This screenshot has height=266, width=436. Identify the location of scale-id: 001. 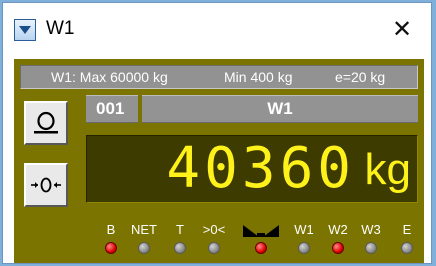
(112, 109).